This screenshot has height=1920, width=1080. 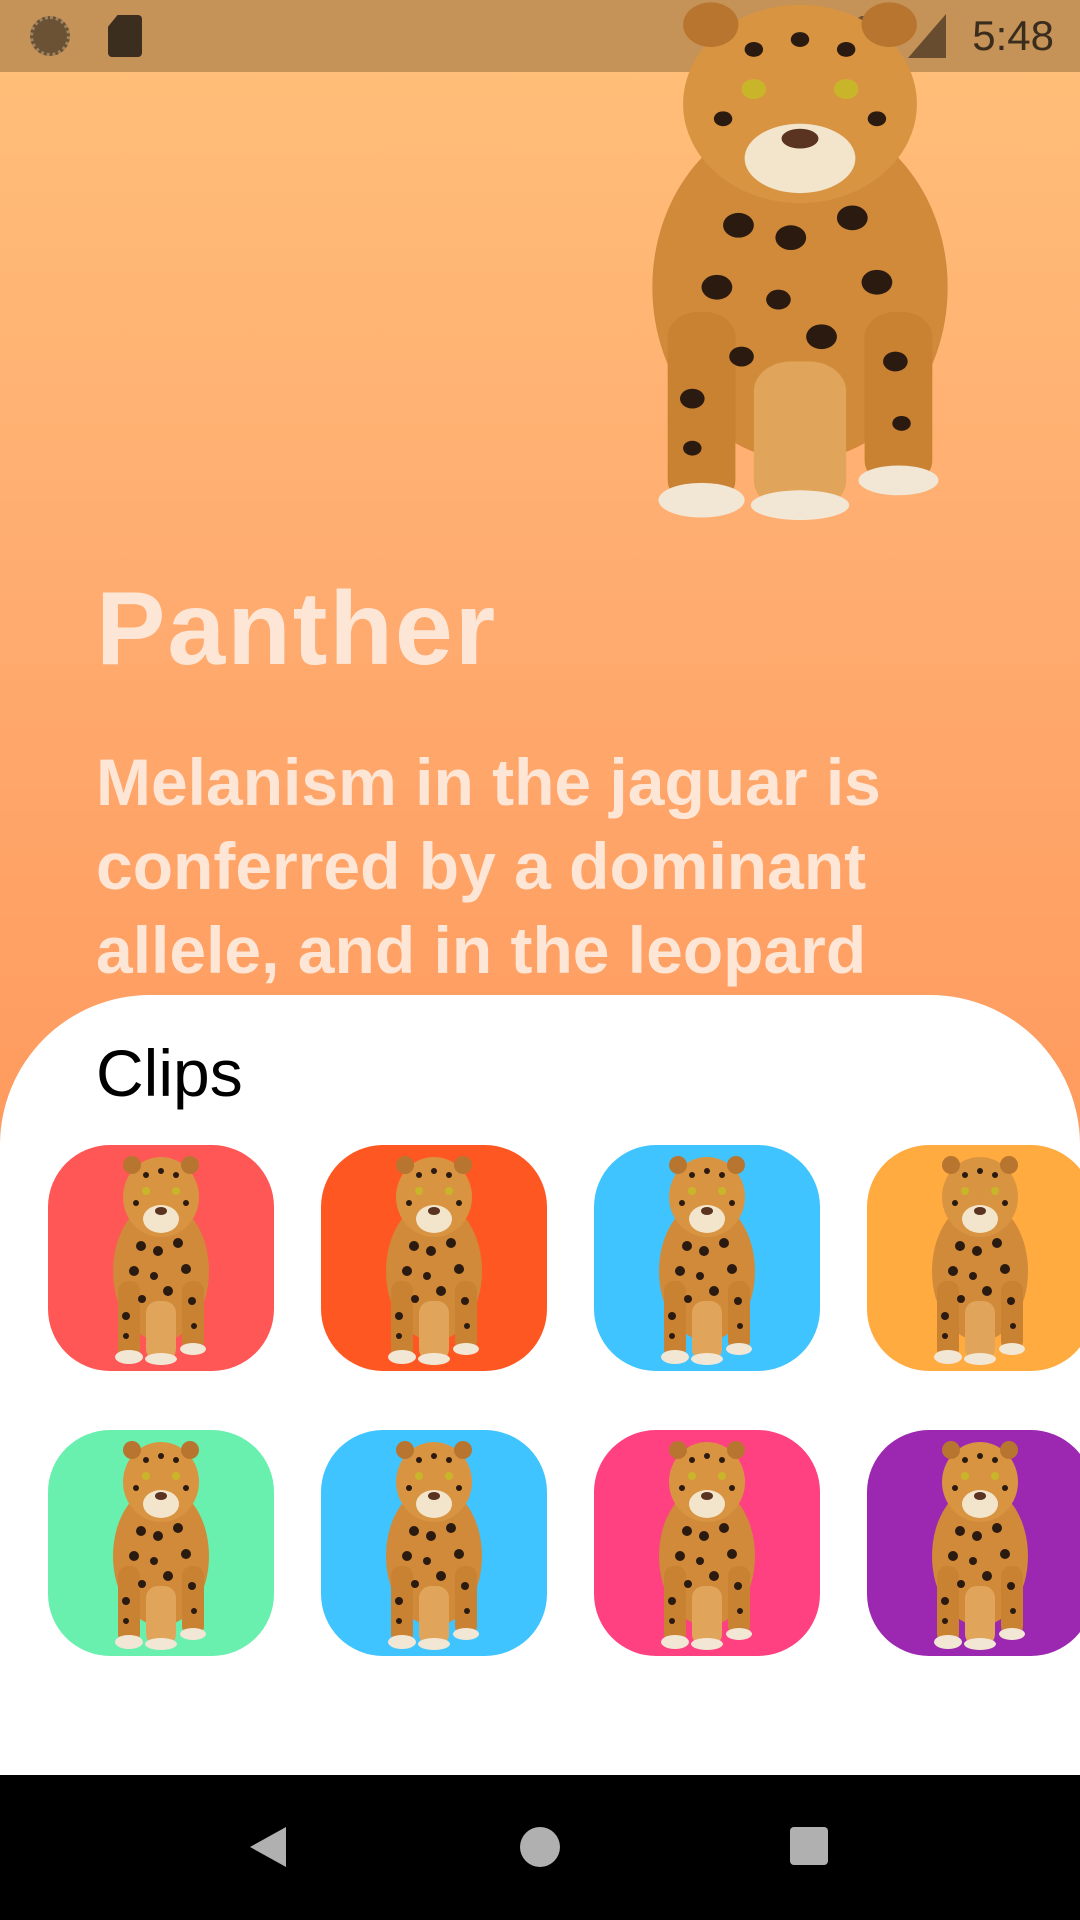 I want to click on navigation-bar, so click(x=540, y=1847).